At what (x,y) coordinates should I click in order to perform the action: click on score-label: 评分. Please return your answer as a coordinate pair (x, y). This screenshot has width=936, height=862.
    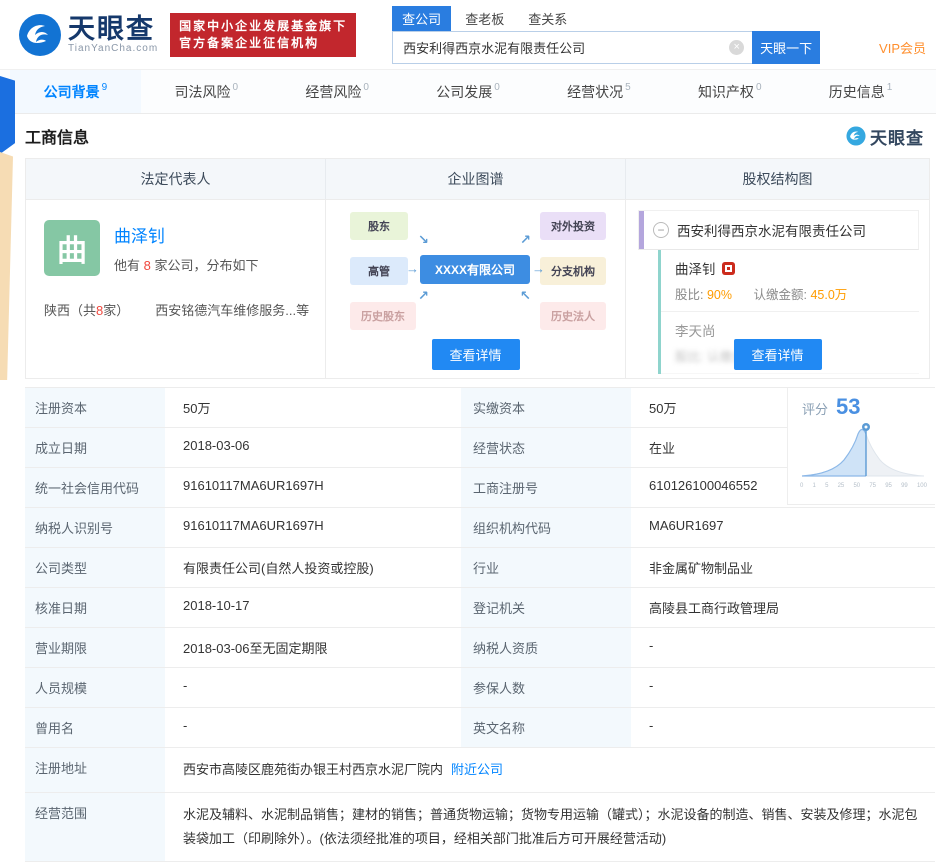
    Looking at the image, I should click on (815, 409).